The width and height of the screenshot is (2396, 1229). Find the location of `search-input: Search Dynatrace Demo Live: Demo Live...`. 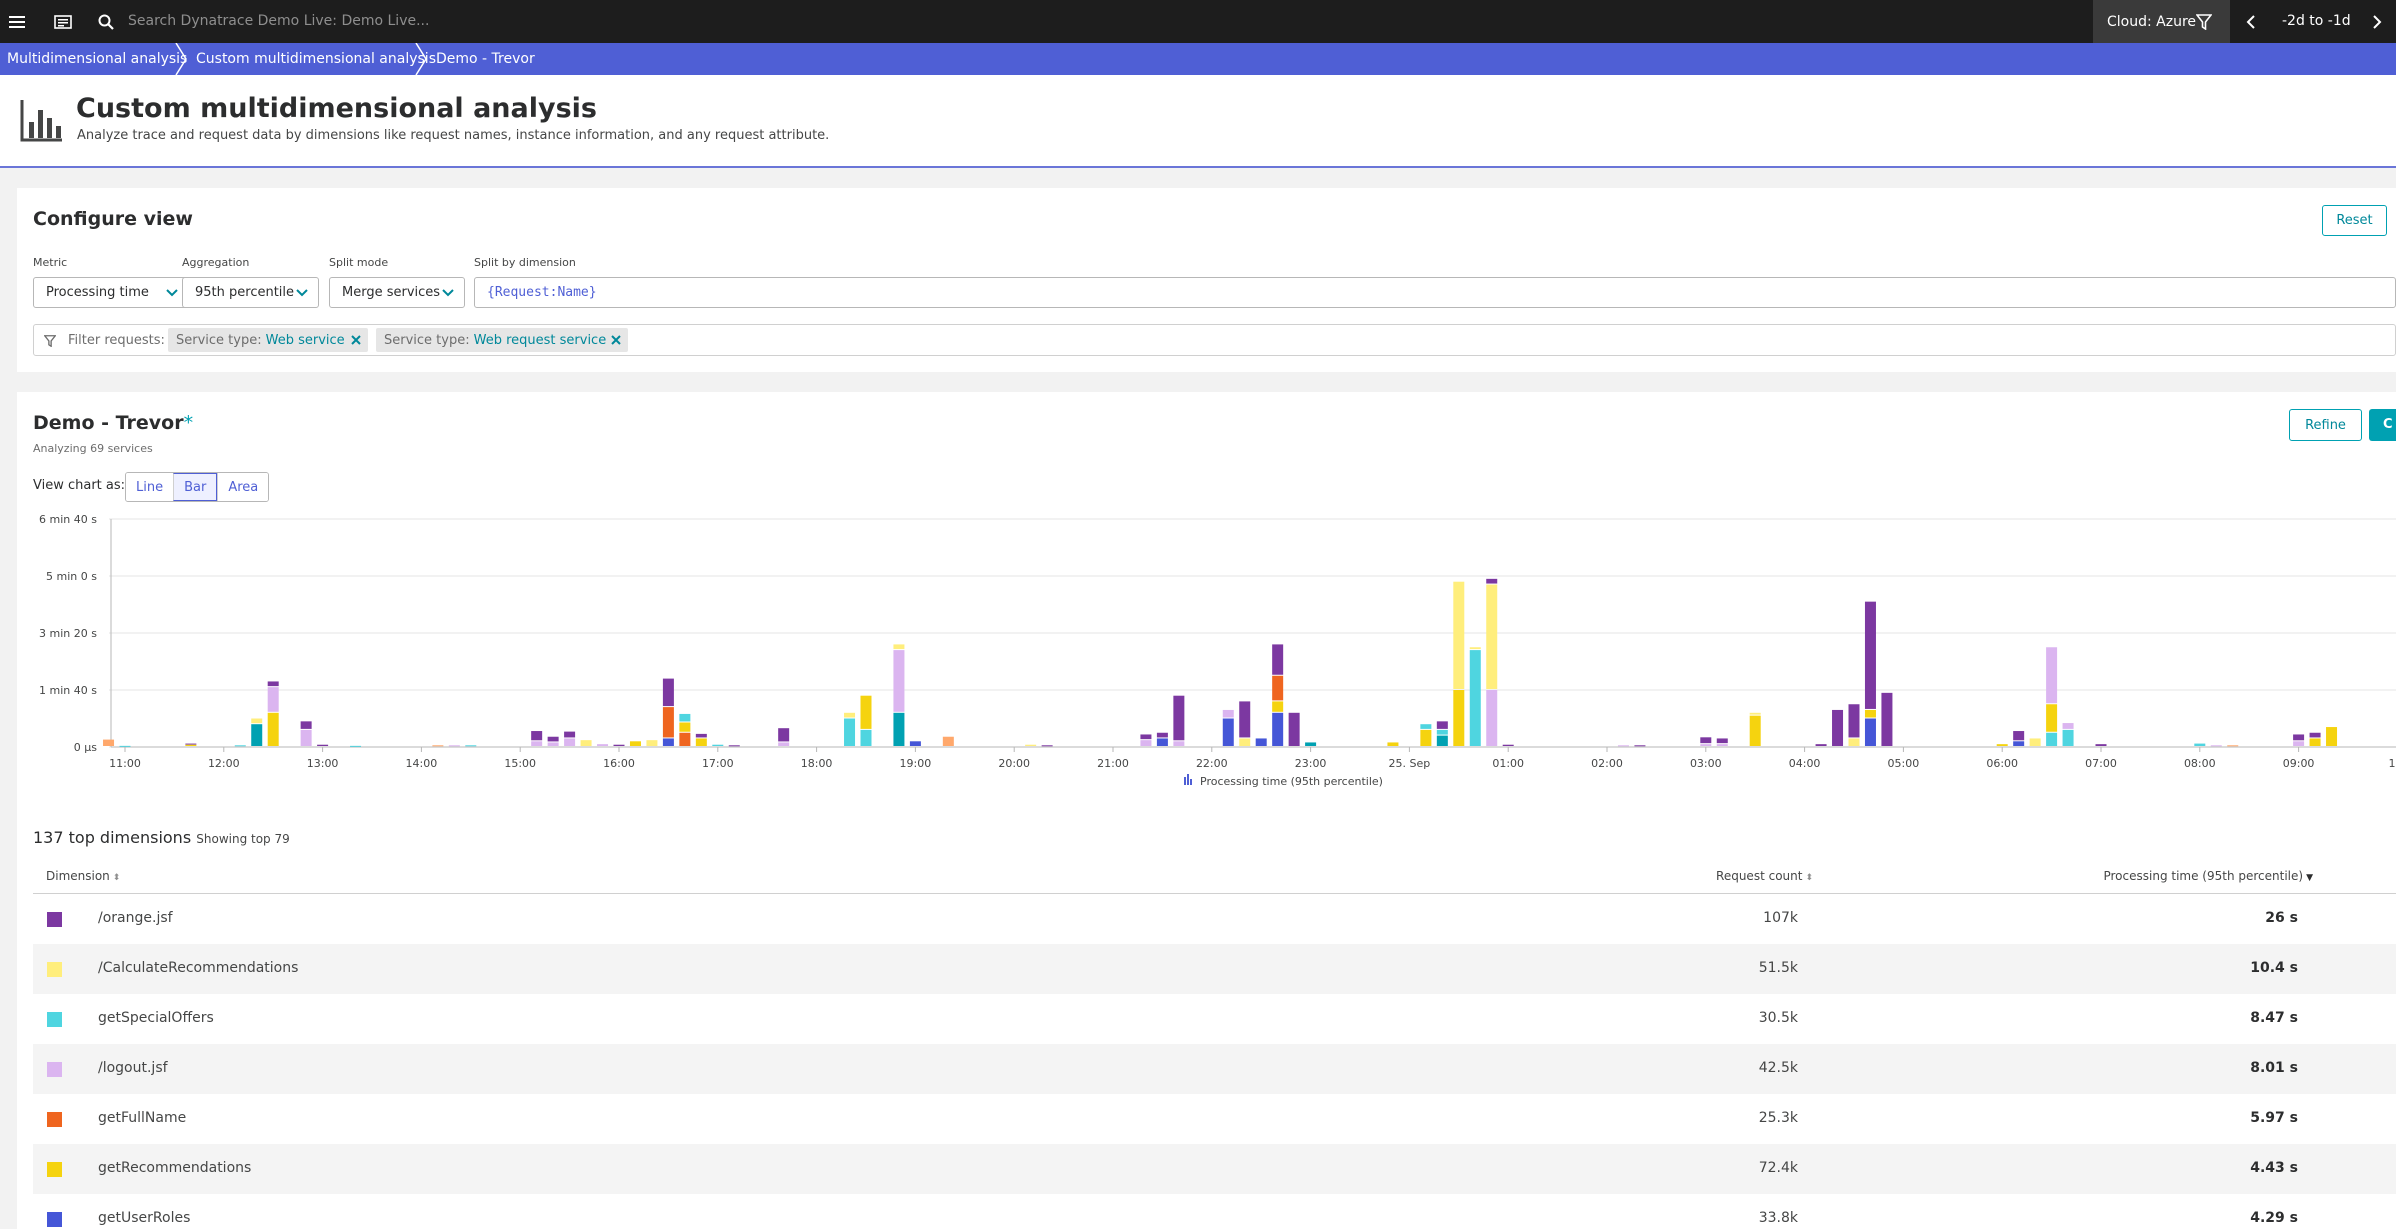

search-input: Search Dynatrace Demo Live: Demo Live... is located at coordinates (278, 21).